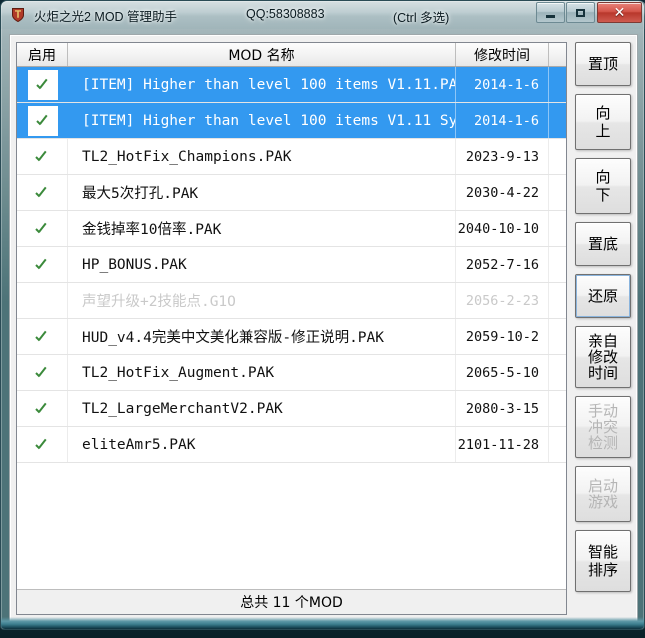  I want to click on table-row: TL2_HotFix_Champions.PAK 2023-9-13, so click(291, 157).